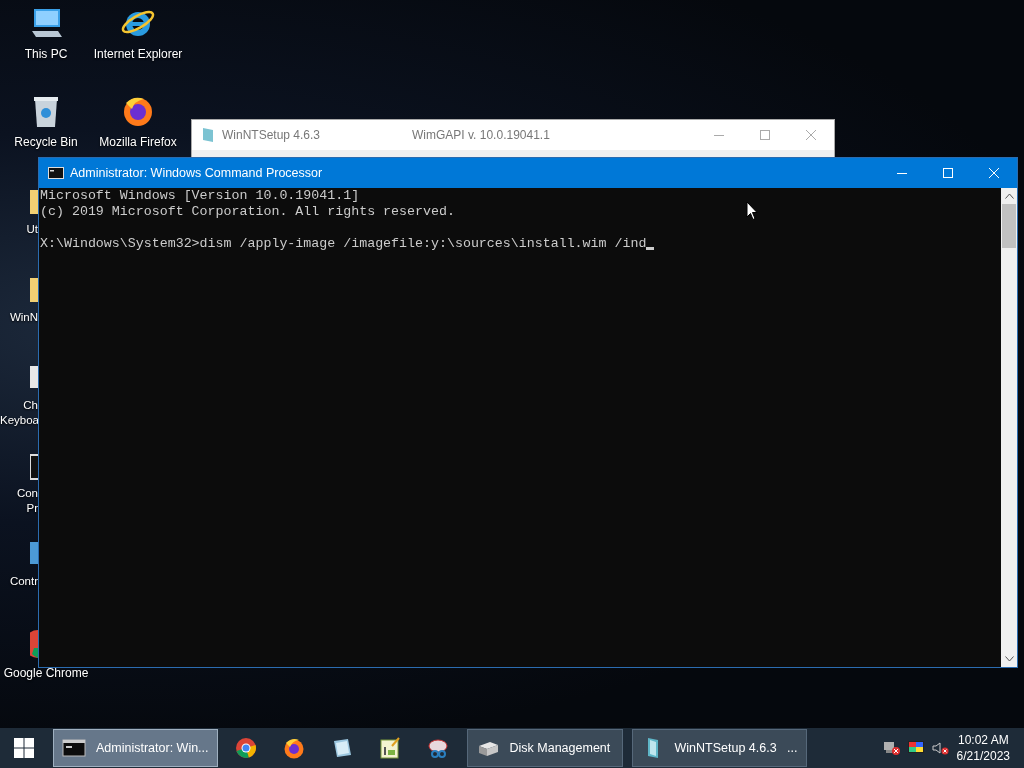 This screenshot has width=1024, height=768. Describe the element at coordinates (208, 135) in the screenshot. I see `setup-icon` at that location.